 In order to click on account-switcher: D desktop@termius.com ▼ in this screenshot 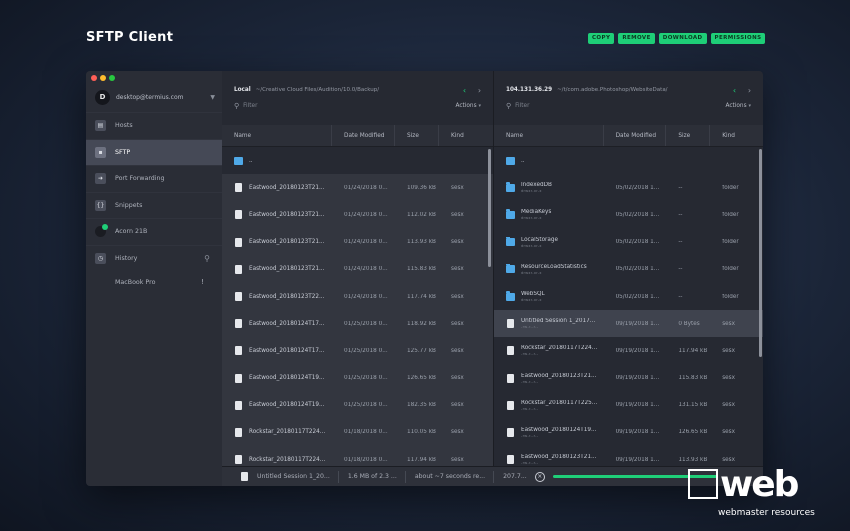, I will do `click(155, 97)`.